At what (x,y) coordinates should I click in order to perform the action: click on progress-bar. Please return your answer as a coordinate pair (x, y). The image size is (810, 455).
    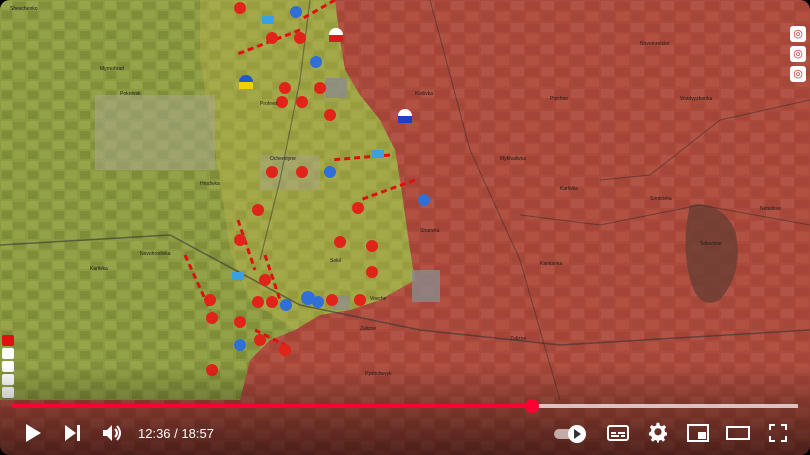
    Looking at the image, I should click on (405, 406).